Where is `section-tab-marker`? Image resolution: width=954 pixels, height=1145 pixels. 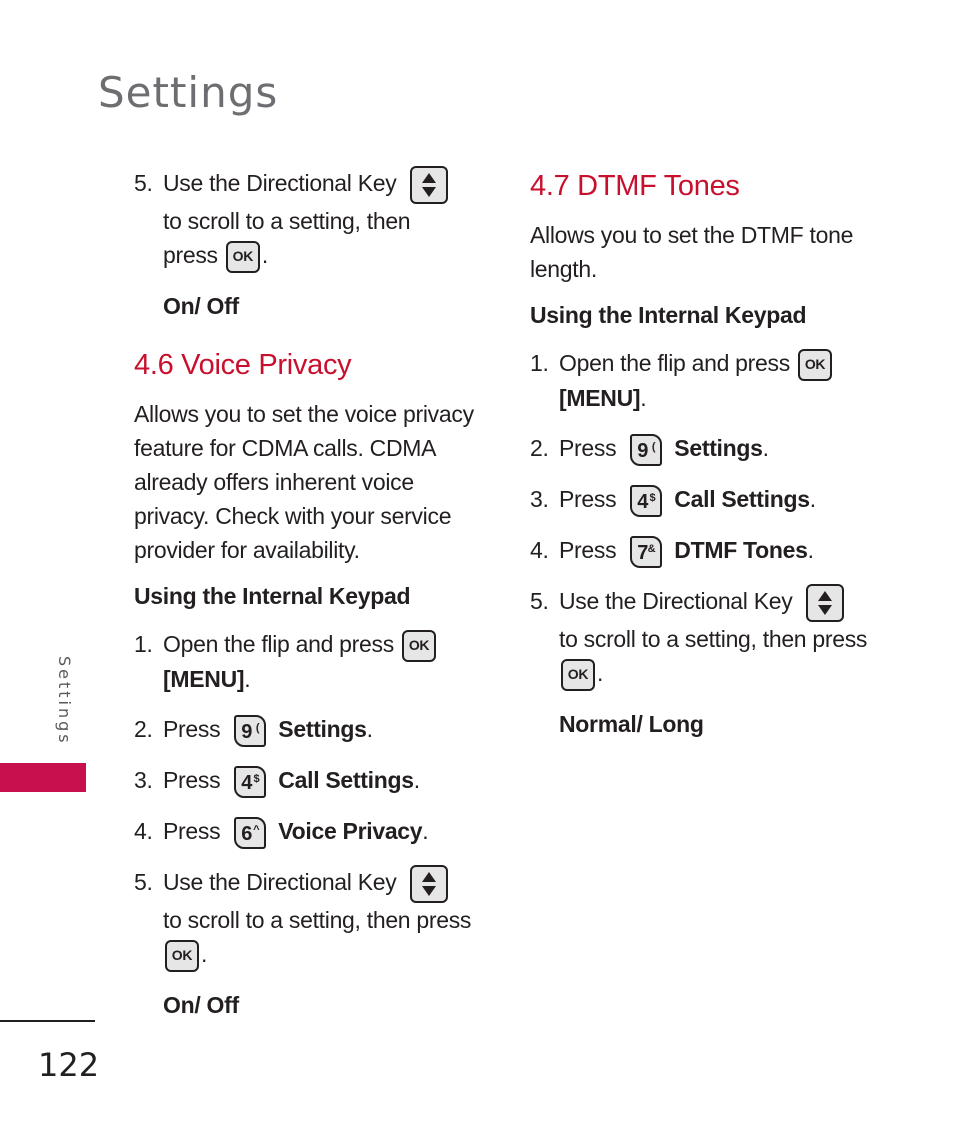 section-tab-marker is located at coordinates (43, 777).